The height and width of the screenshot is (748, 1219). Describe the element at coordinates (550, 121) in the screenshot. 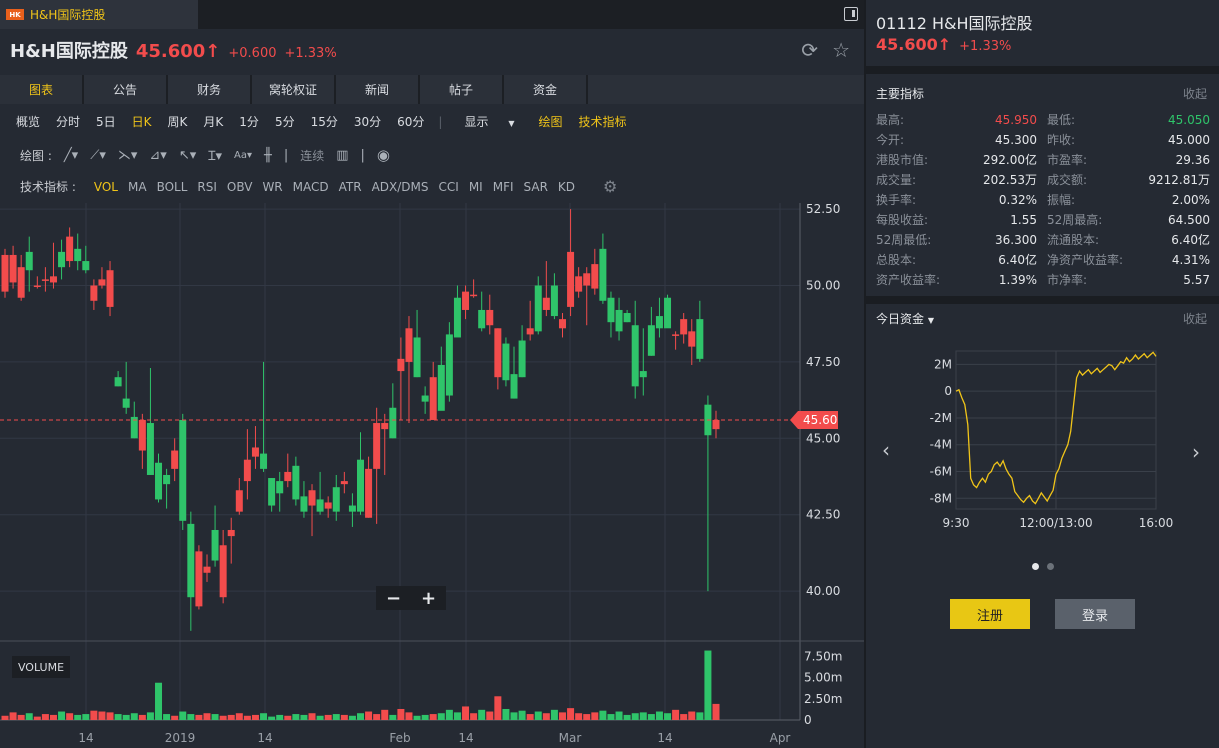

I see `draw-toggle: 绘图` at that location.